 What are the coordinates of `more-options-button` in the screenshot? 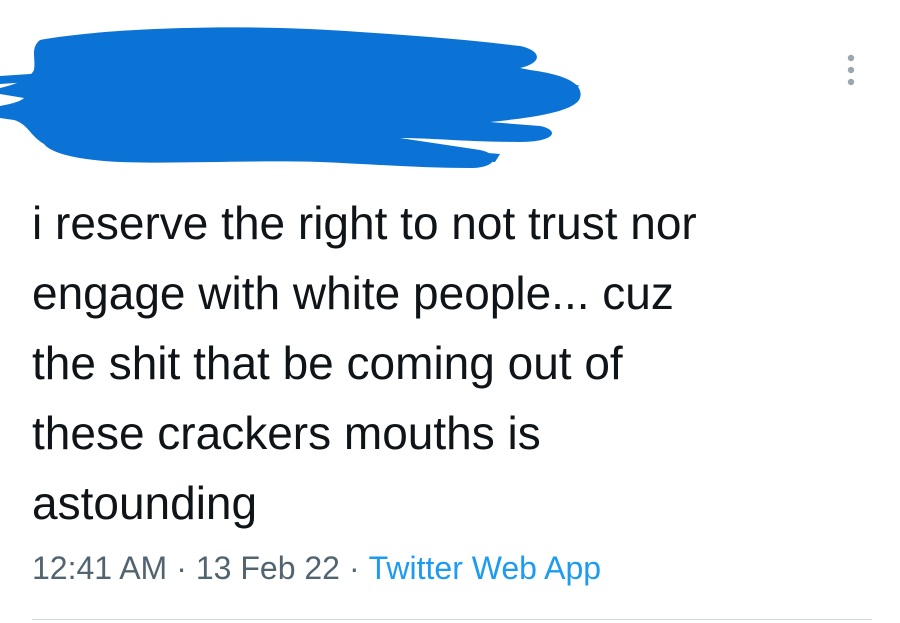 It's located at (851, 70).